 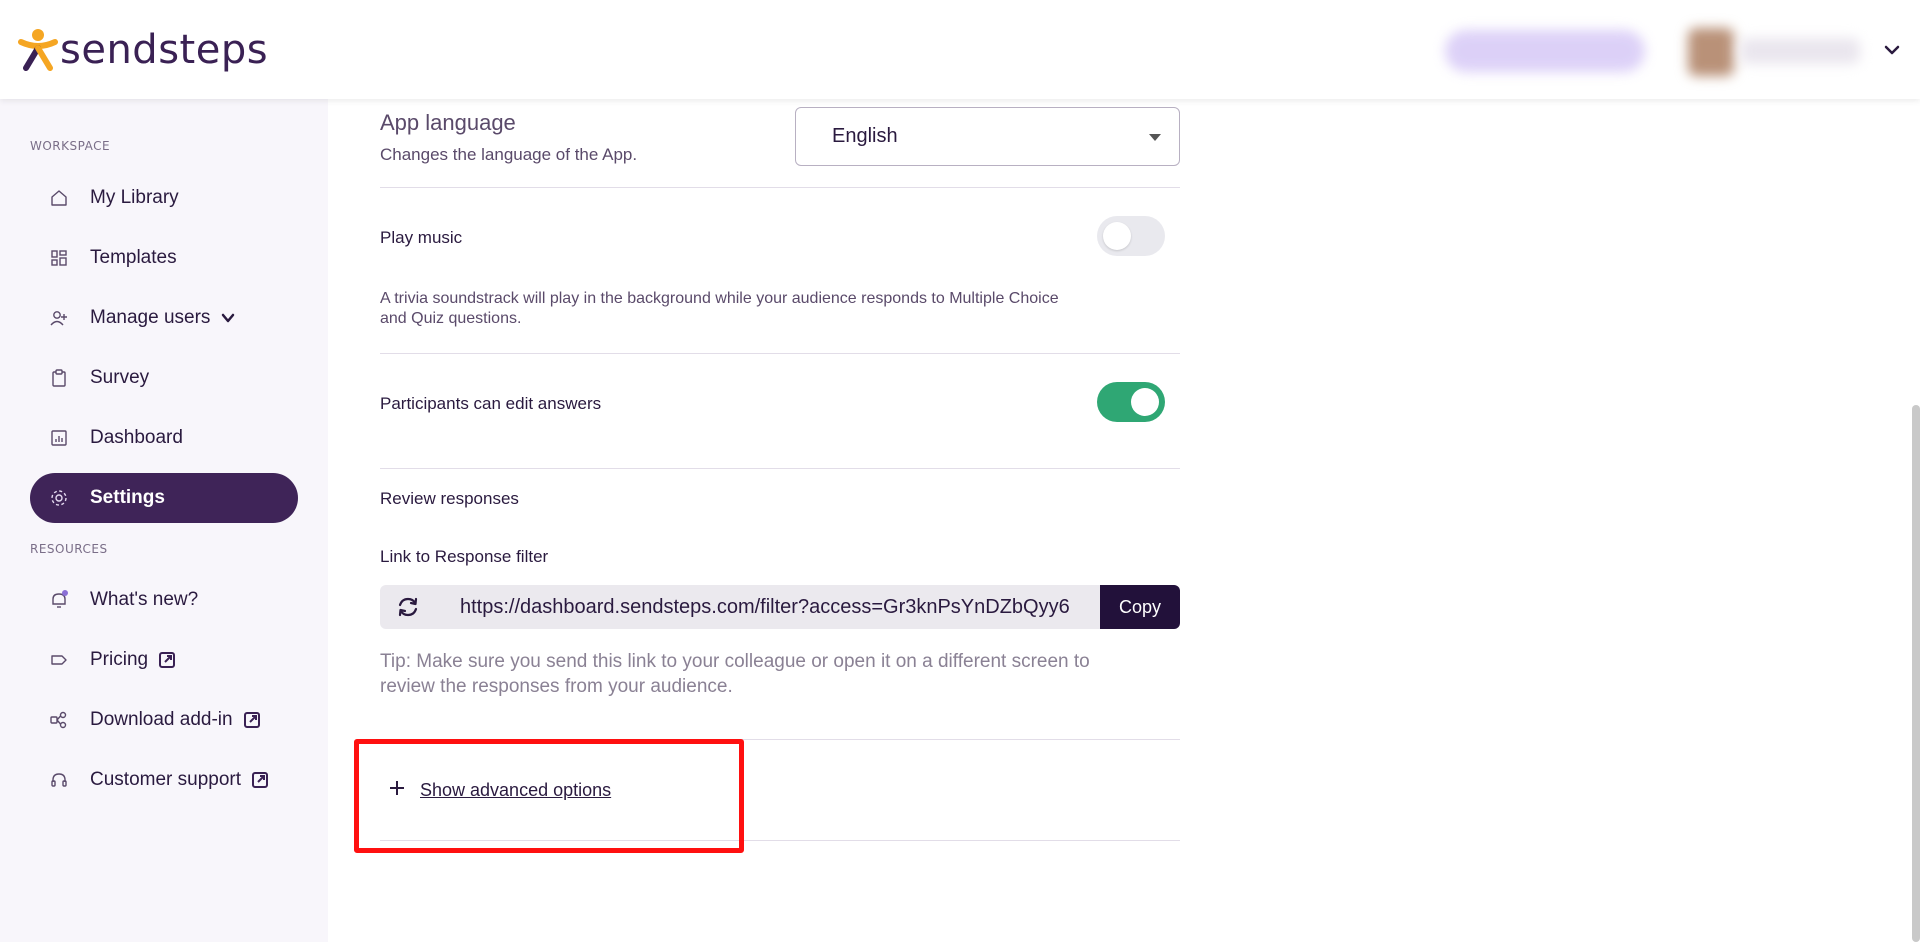 What do you see at coordinates (133, 257) in the screenshot?
I see `sidebar-item-label: Templates` at bounding box center [133, 257].